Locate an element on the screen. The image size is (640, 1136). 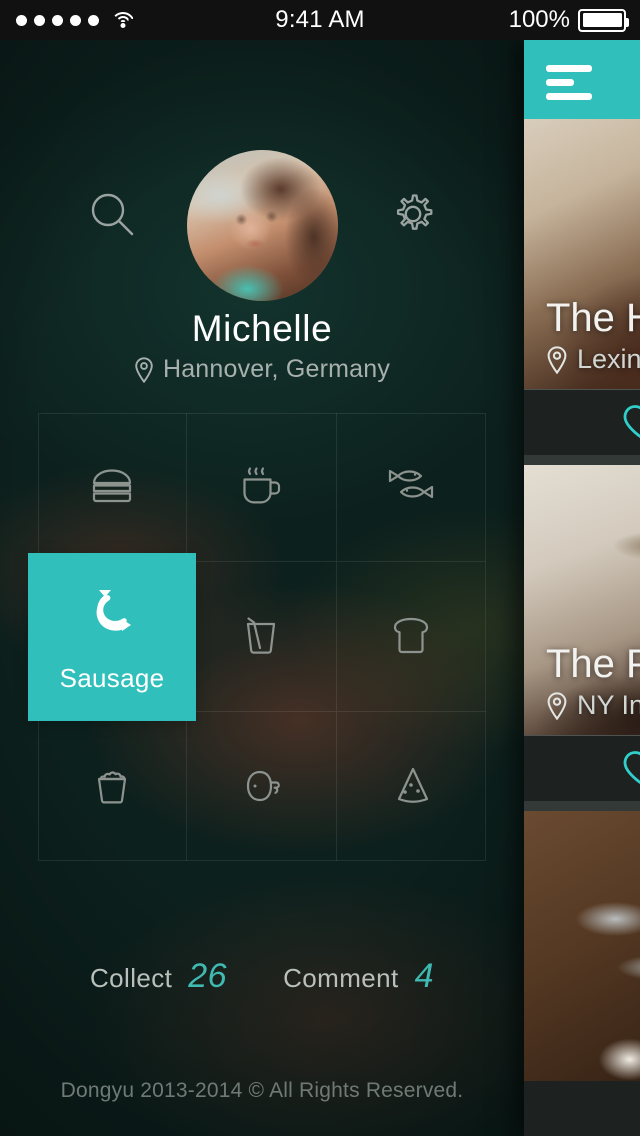
coffee-cup-icon is located at coordinates (262, 485).